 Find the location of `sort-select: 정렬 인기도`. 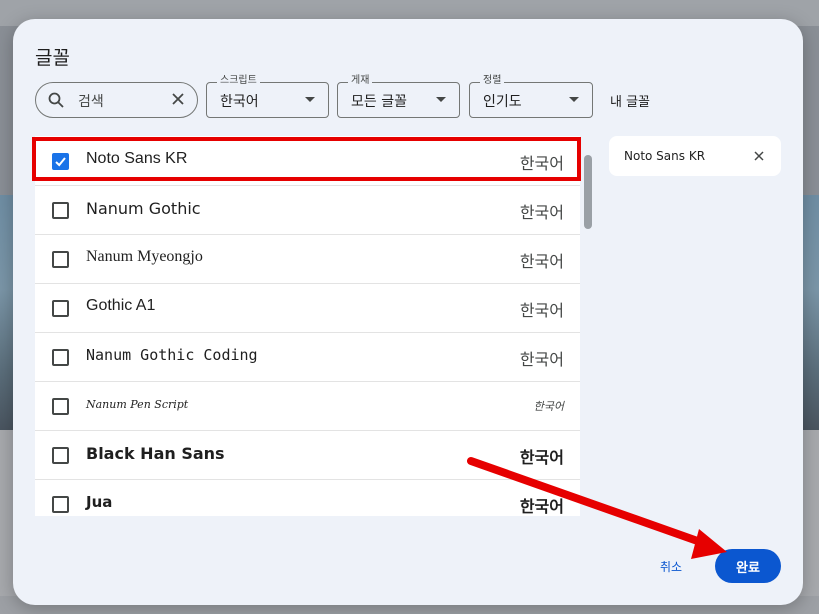

sort-select: 정렬 인기도 is located at coordinates (531, 96).